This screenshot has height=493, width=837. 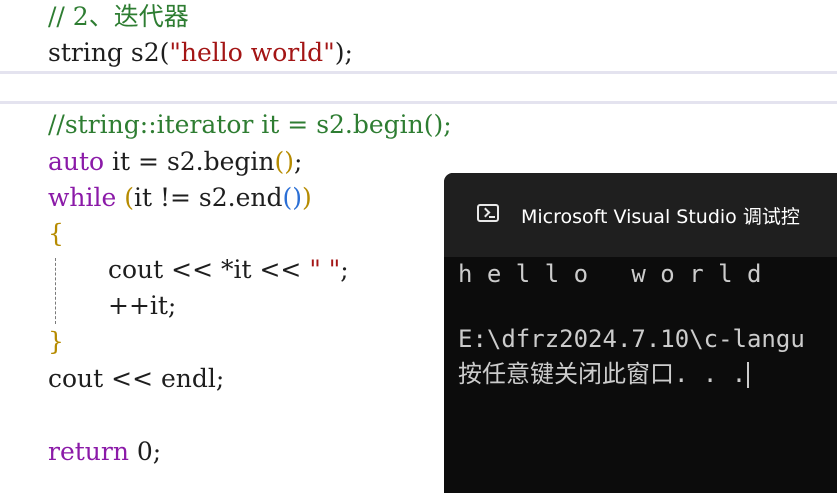 What do you see at coordinates (307, 197) in the screenshot?
I see `code-token-paren: )` at bounding box center [307, 197].